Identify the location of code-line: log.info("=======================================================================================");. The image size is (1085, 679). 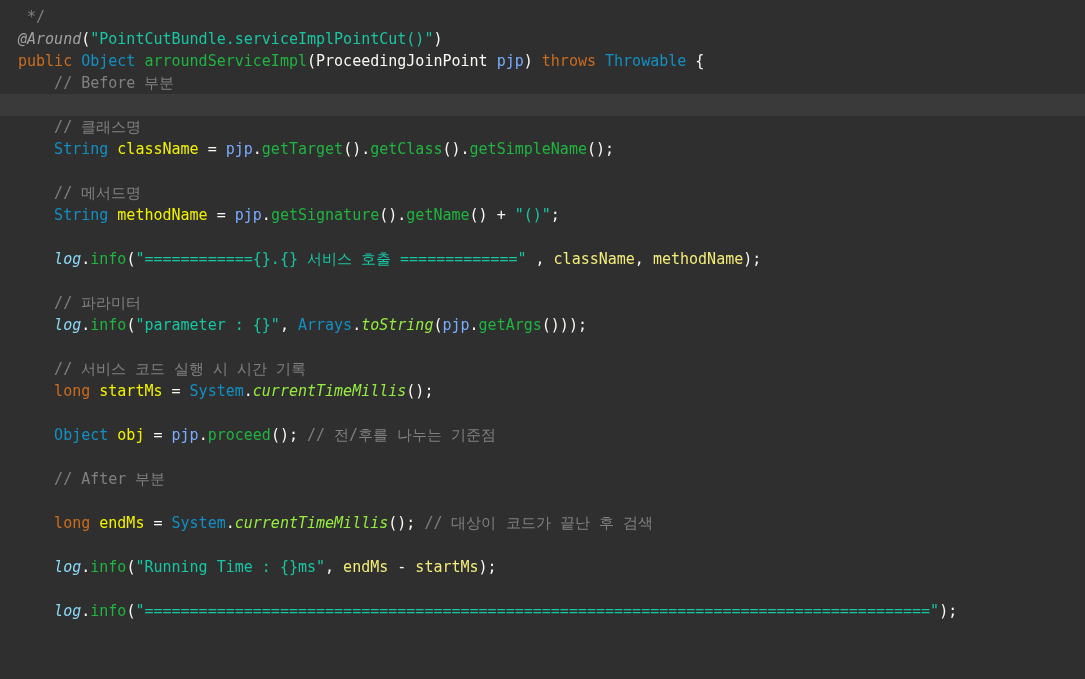
(506, 611).